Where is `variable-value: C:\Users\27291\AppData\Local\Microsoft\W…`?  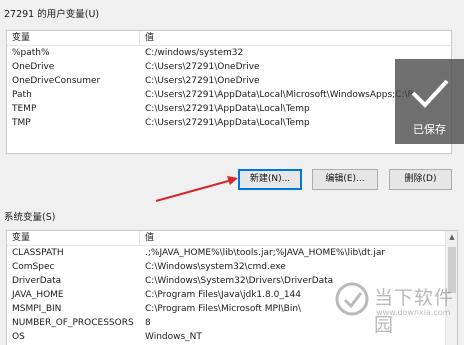 variable-value: C:\Users\27291\AppData\Local\Microsoft\W… is located at coordinates (281, 95).